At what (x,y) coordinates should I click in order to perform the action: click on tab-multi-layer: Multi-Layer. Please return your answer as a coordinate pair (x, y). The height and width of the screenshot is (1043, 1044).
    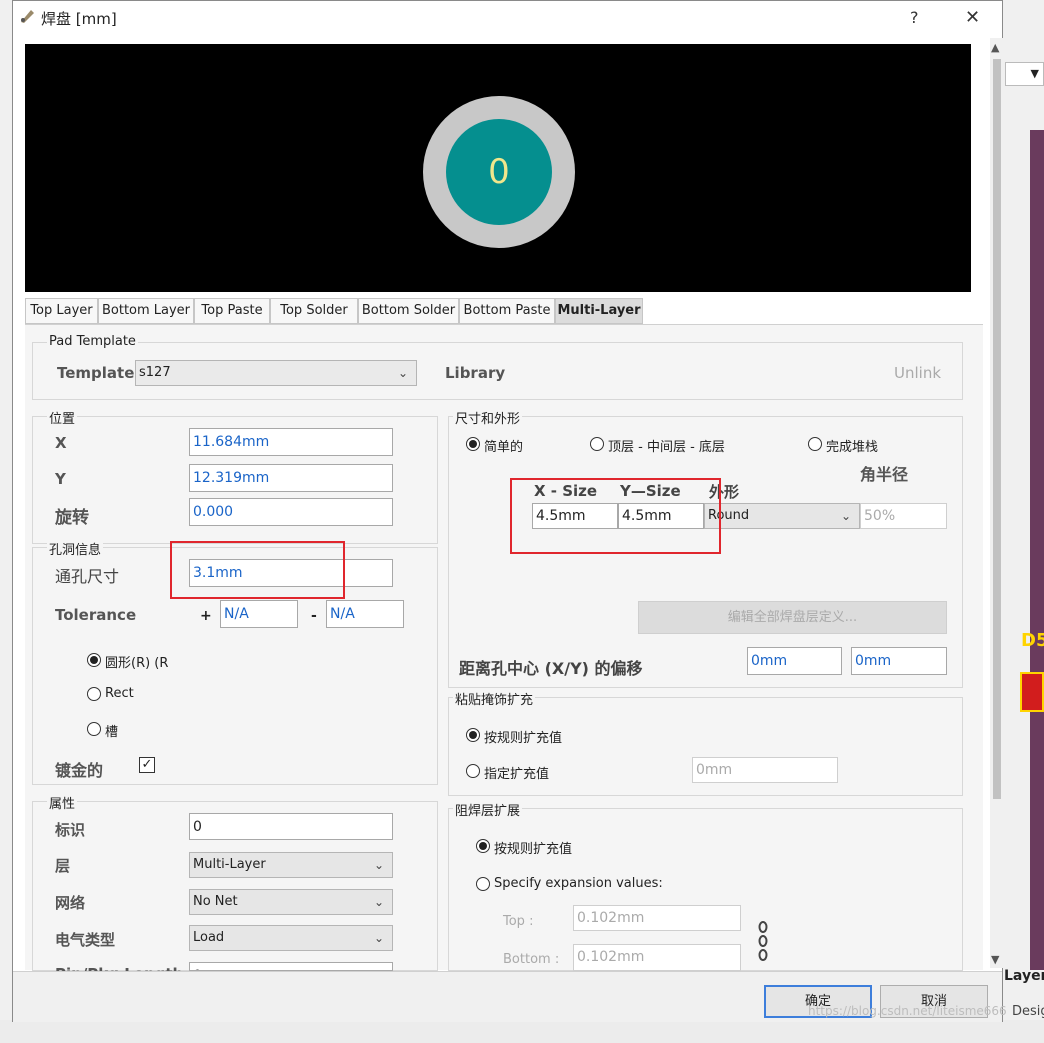
    Looking at the image, I should click on (599, 311).